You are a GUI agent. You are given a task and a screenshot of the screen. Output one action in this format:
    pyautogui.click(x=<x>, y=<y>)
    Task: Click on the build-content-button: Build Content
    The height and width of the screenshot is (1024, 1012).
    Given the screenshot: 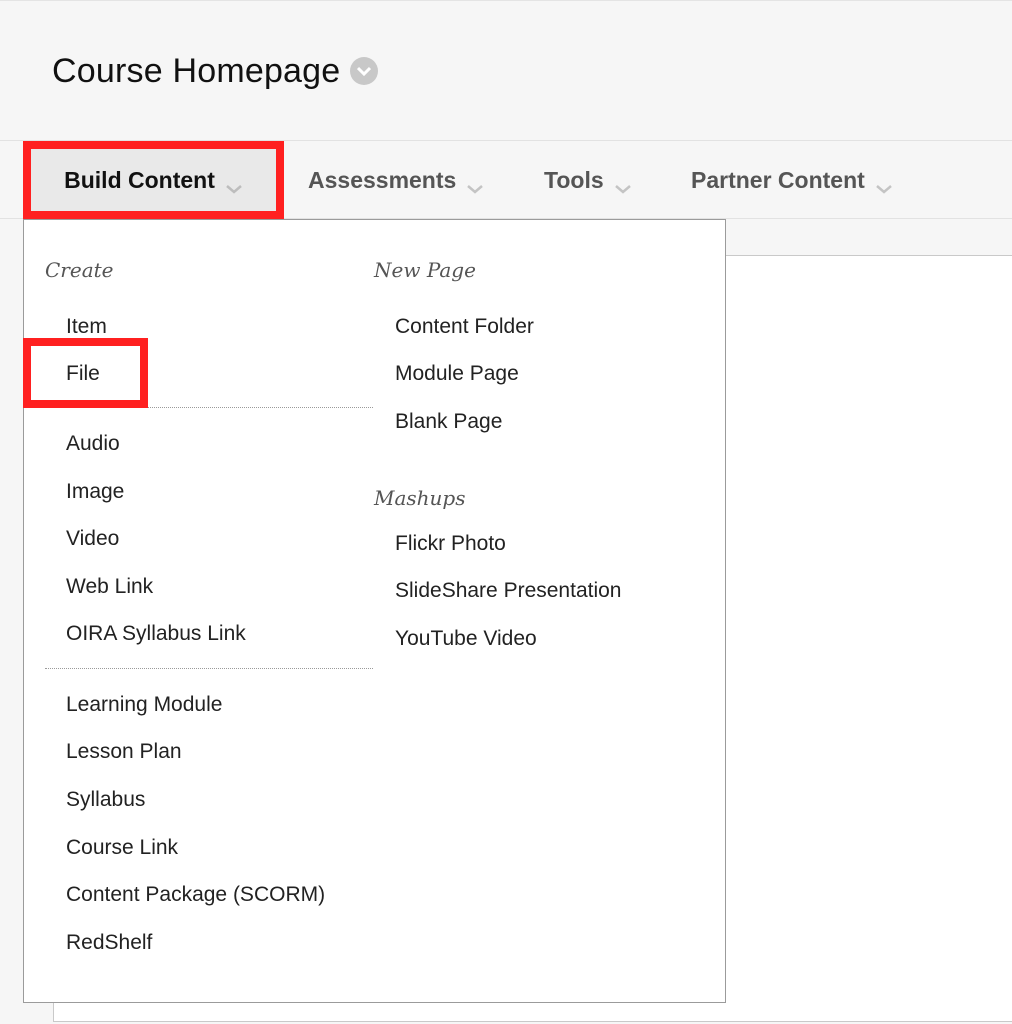 What is the action you would take?
    pyautogui.click(x=153, y=180)
    